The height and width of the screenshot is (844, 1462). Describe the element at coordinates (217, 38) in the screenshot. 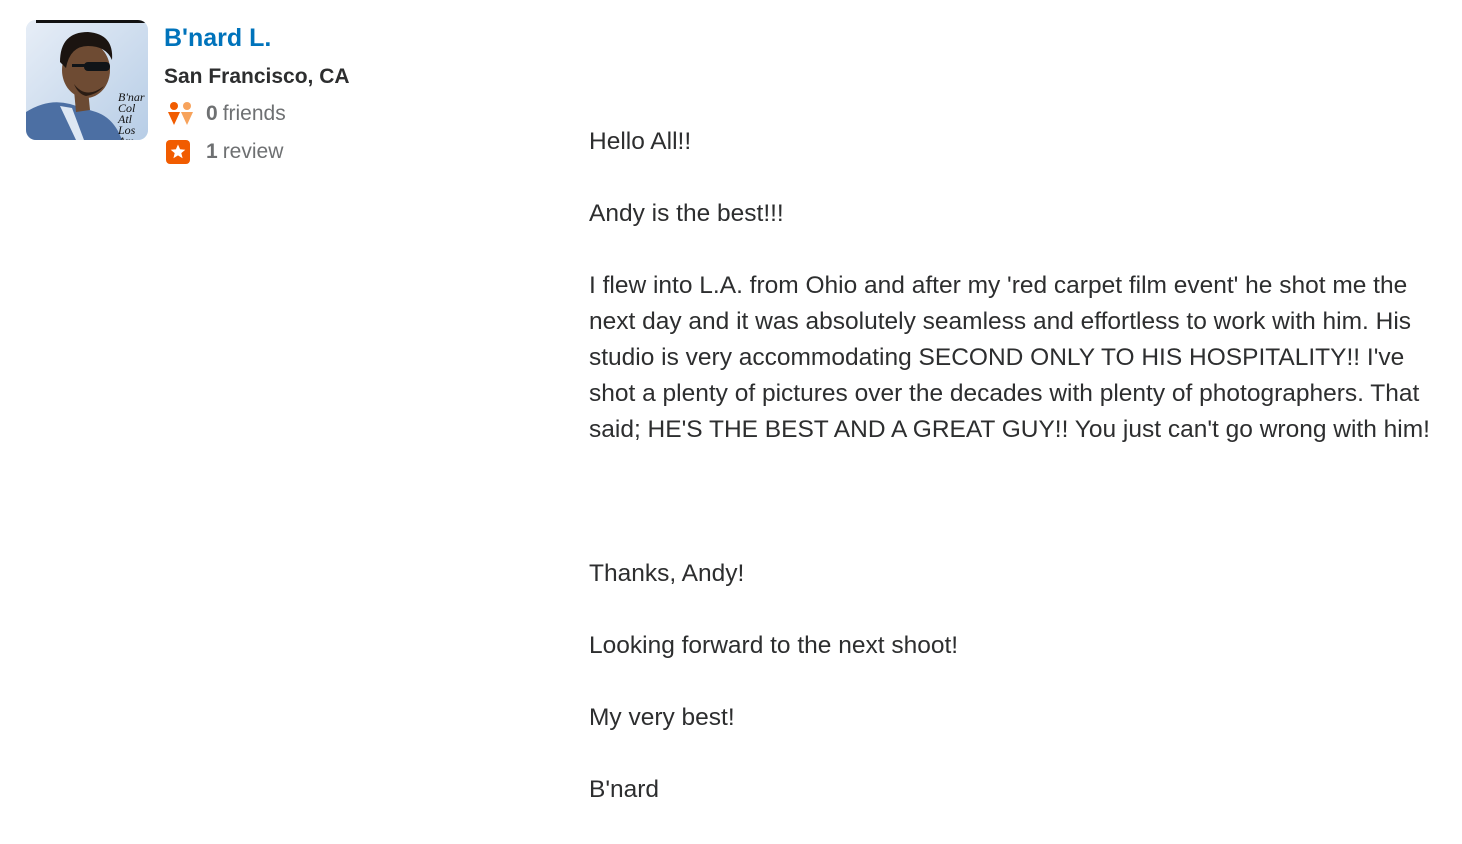

I see `user-name-link: B'nard L.` at that location.